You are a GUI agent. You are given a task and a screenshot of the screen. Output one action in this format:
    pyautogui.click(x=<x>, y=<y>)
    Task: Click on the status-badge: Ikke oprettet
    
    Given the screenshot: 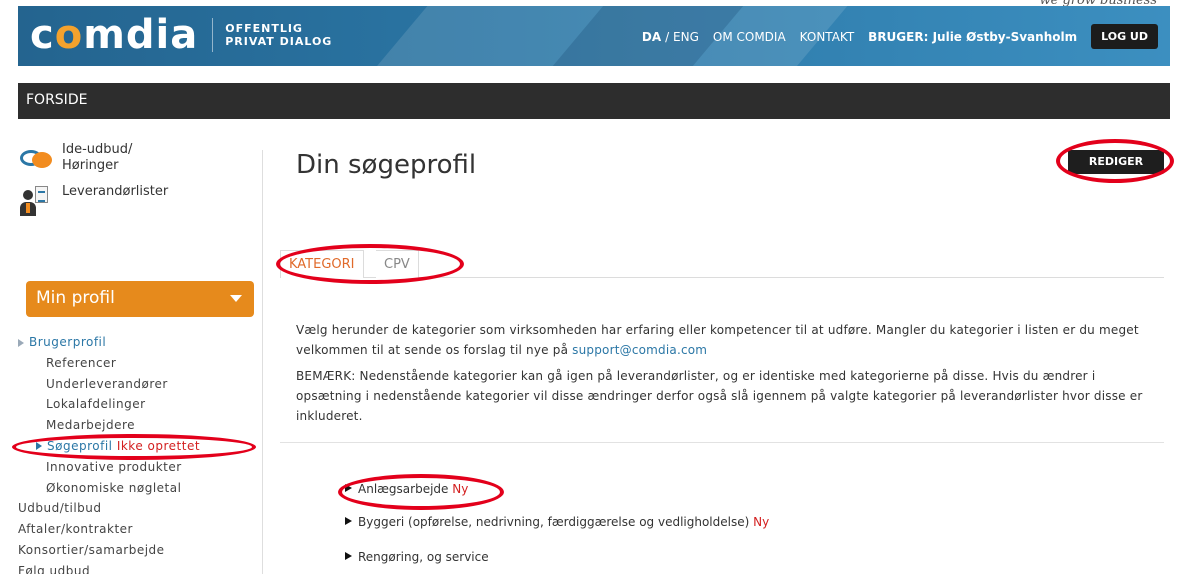 What is the action you would take?
    pyautogui.click(x=158, y=445)
    